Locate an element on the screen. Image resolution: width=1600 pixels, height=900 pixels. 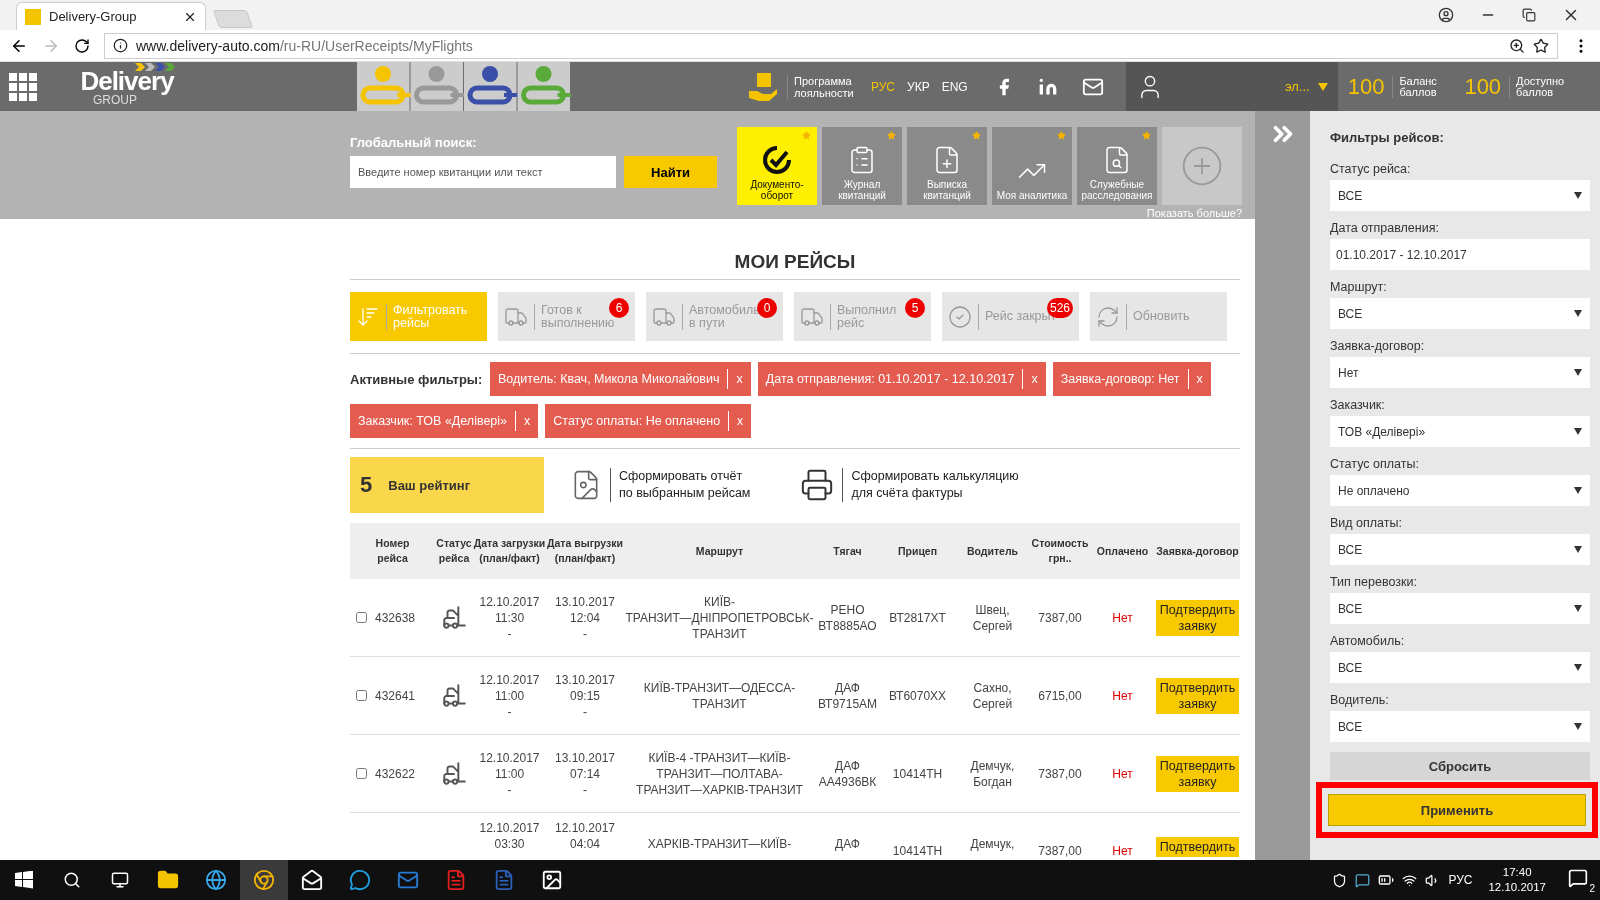
filter-chip-text: Дата отправления: 01.10.2017 - 12.10.2017 is located at coordinates (890, 379).